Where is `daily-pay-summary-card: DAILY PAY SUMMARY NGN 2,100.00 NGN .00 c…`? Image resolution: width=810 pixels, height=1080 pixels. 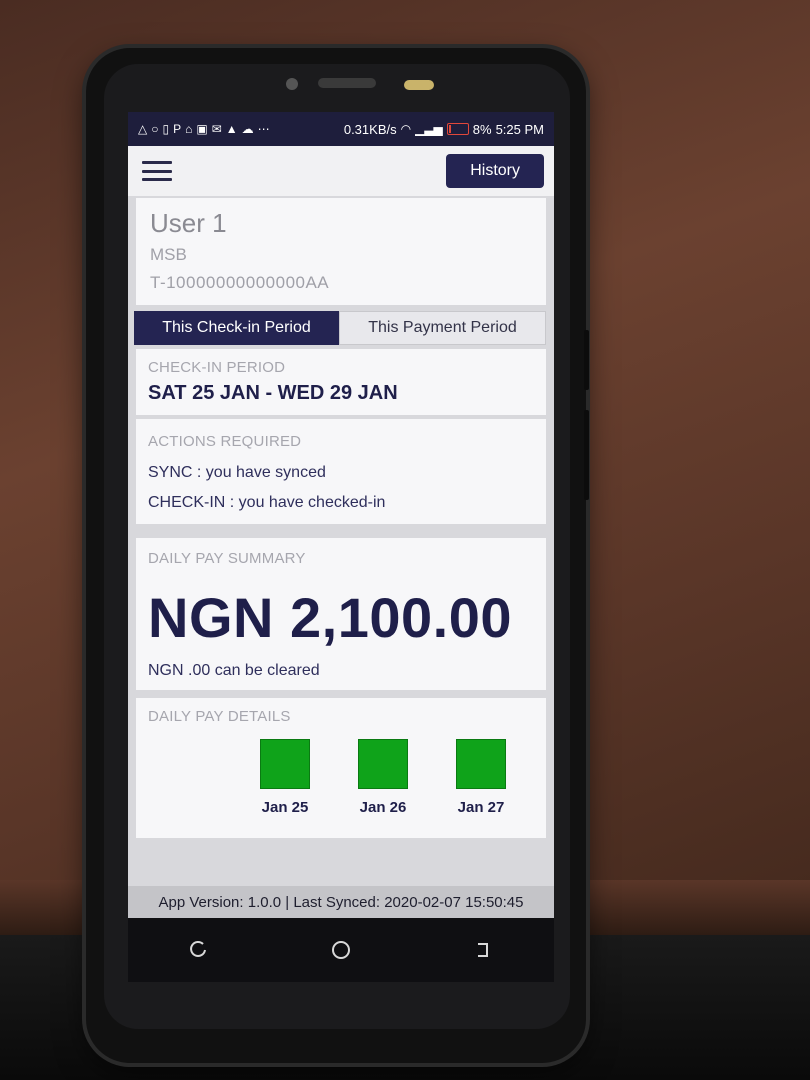
daily-pay-summary-card: DAILY PAY SUMMARY NGN 2,100.00 NGN .00 c… is located at coordinates (341, 614).